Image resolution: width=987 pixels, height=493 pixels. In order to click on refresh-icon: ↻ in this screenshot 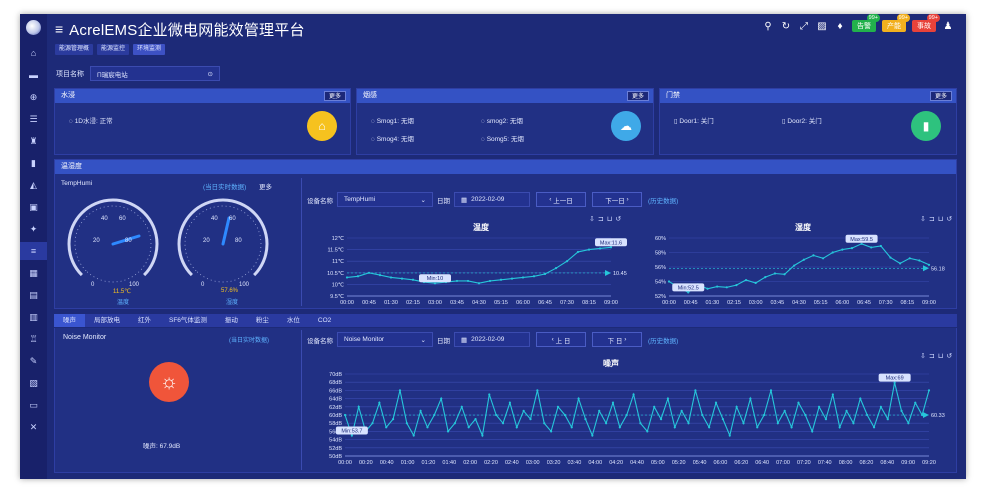, I will do `click(786, 26)`.